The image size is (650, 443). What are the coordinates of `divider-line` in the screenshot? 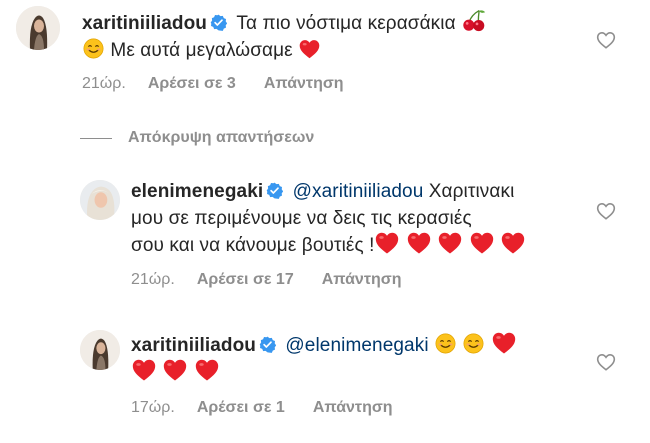 It's located at (96, 138).